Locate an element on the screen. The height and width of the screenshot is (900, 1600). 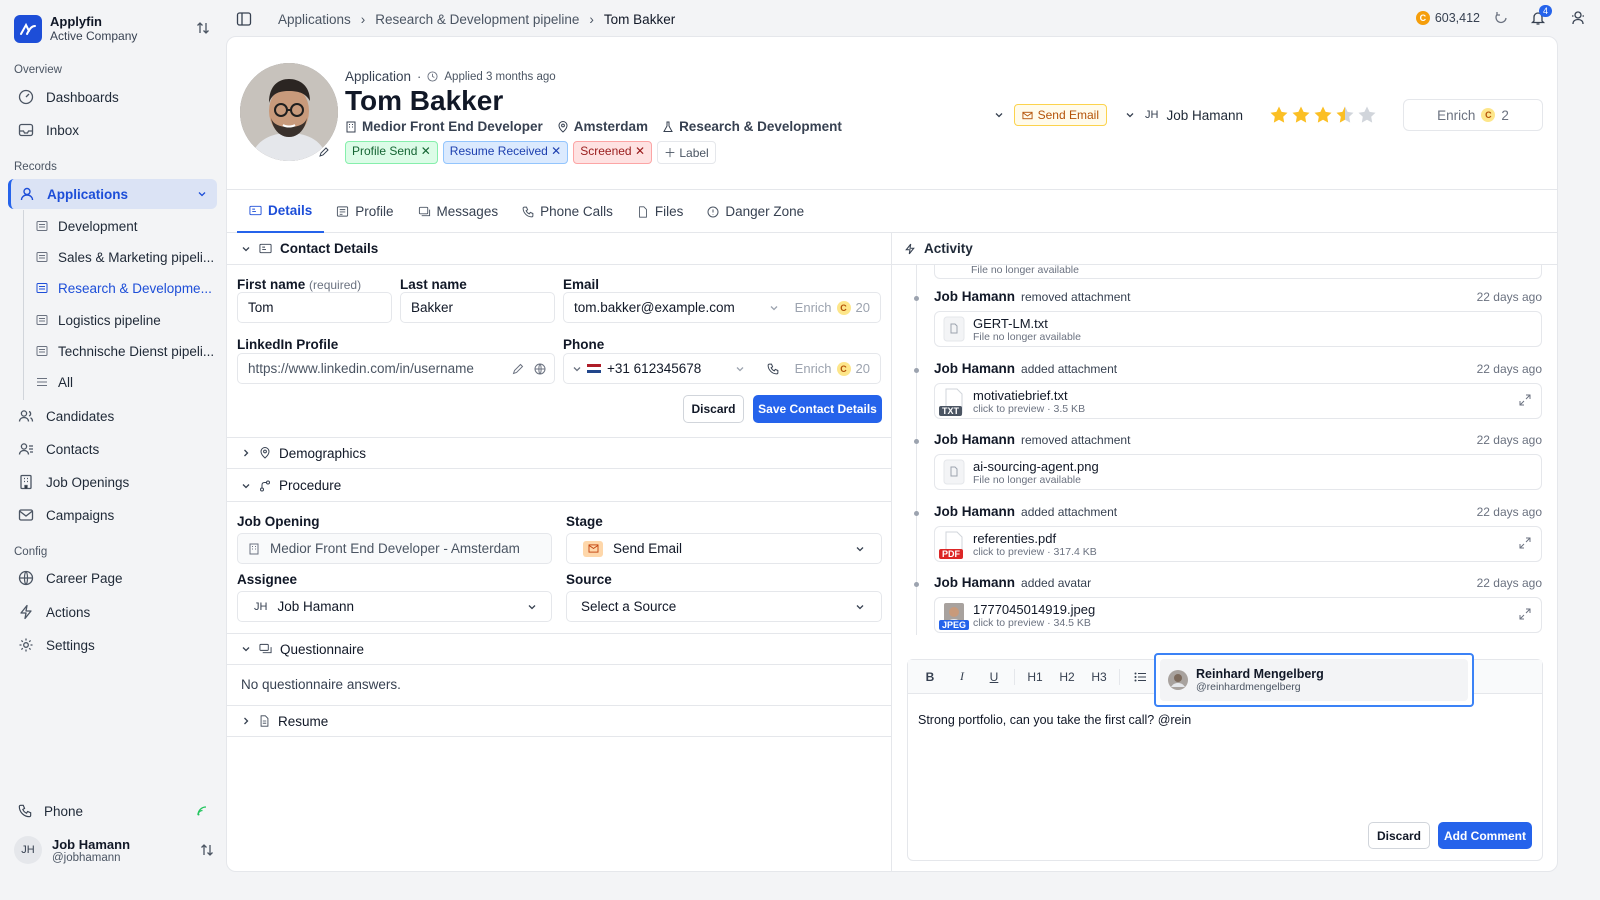
tab-messages: Messages is located at coordinates (458, 211).